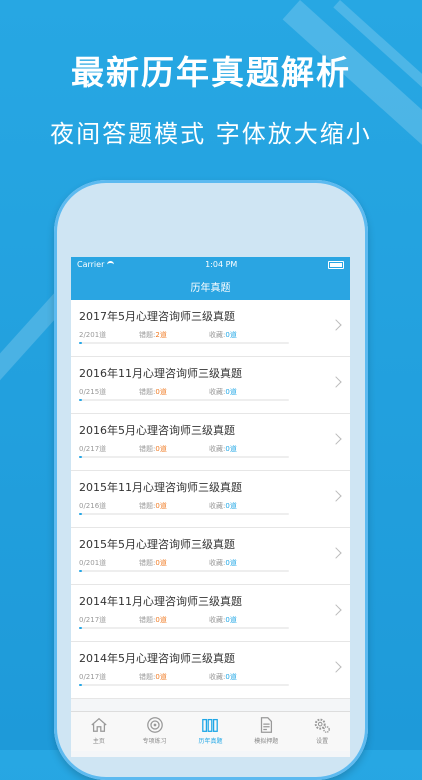  What do you see at coordinates (111, 264) in the screenshot?
I see `wifi-icon` at bounding box center [111, 264].